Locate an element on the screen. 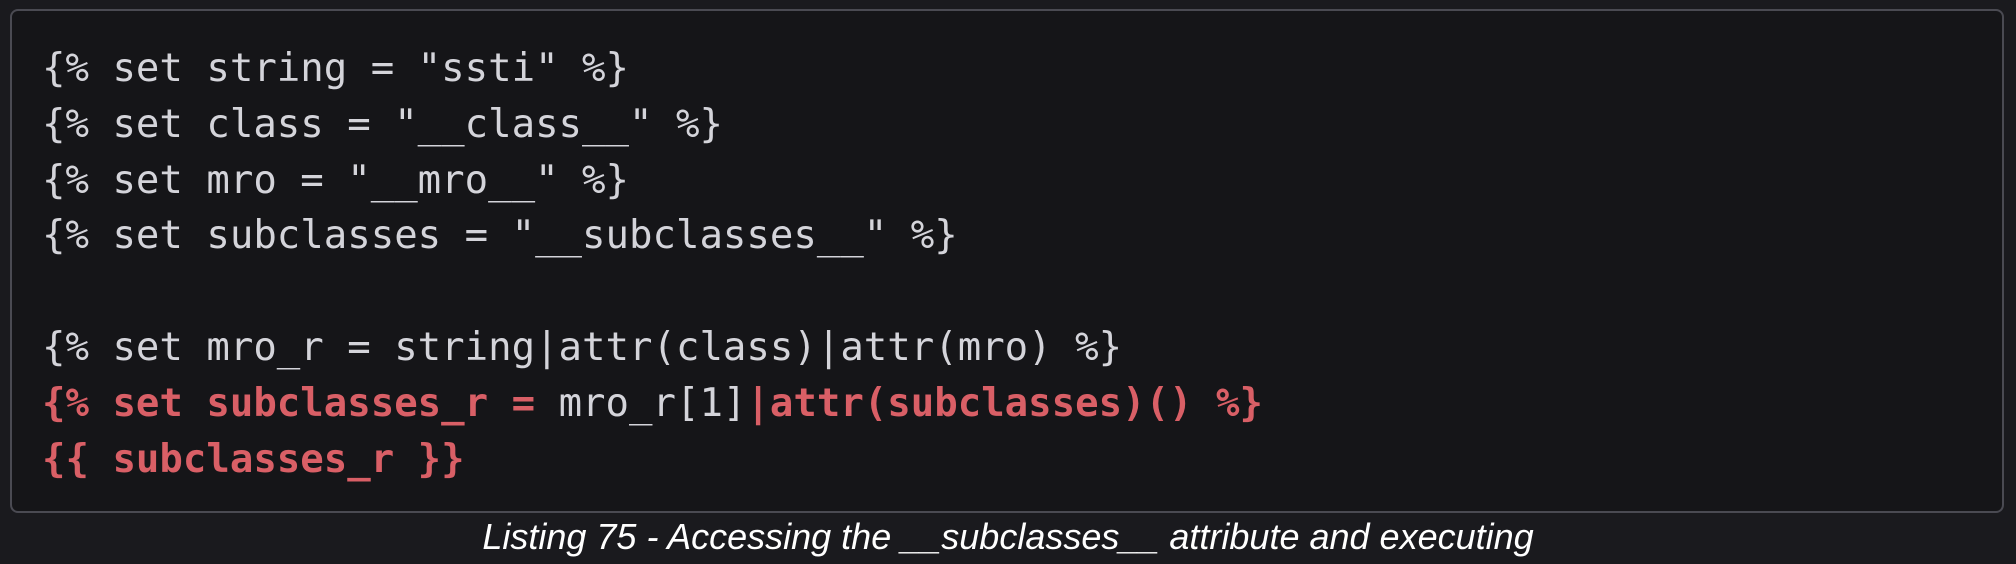  code-line-7-plain: mro_r[1] is located at coordinates (652, 403).